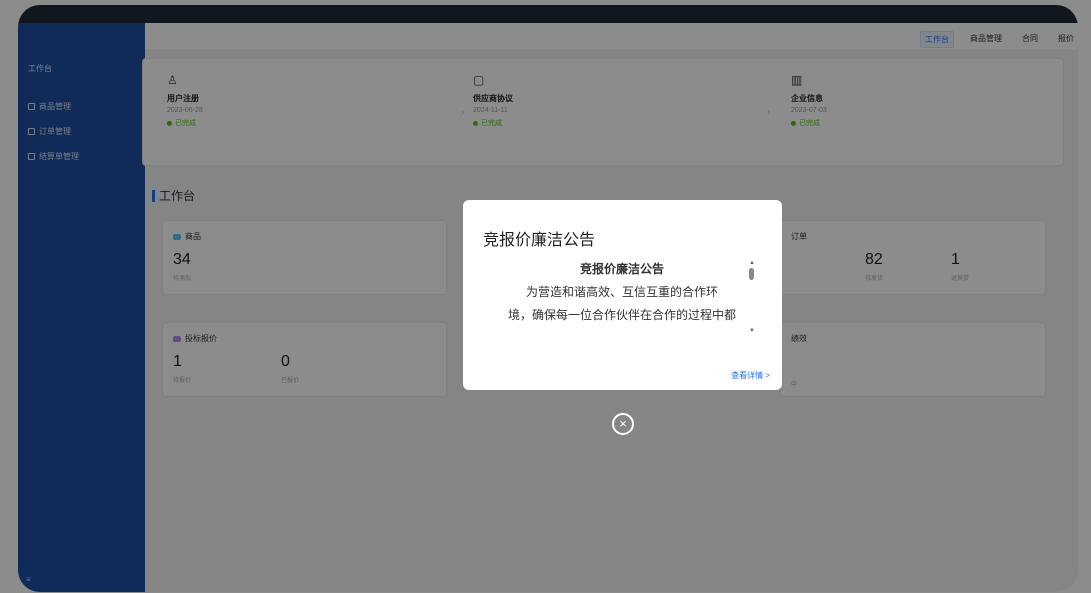 The image size is (1091, 593). What do you see at coordinates (539, 240) in the screenshot?
I see `modal-title: 竞报价廉洁公告` at bounding box center [539, 240].